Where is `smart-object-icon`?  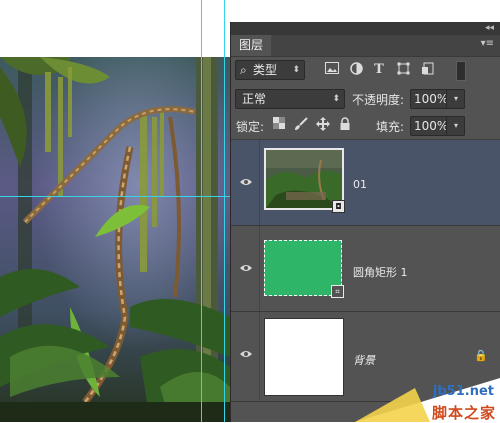
smart-object-icon is located at coordinates (427, 68).